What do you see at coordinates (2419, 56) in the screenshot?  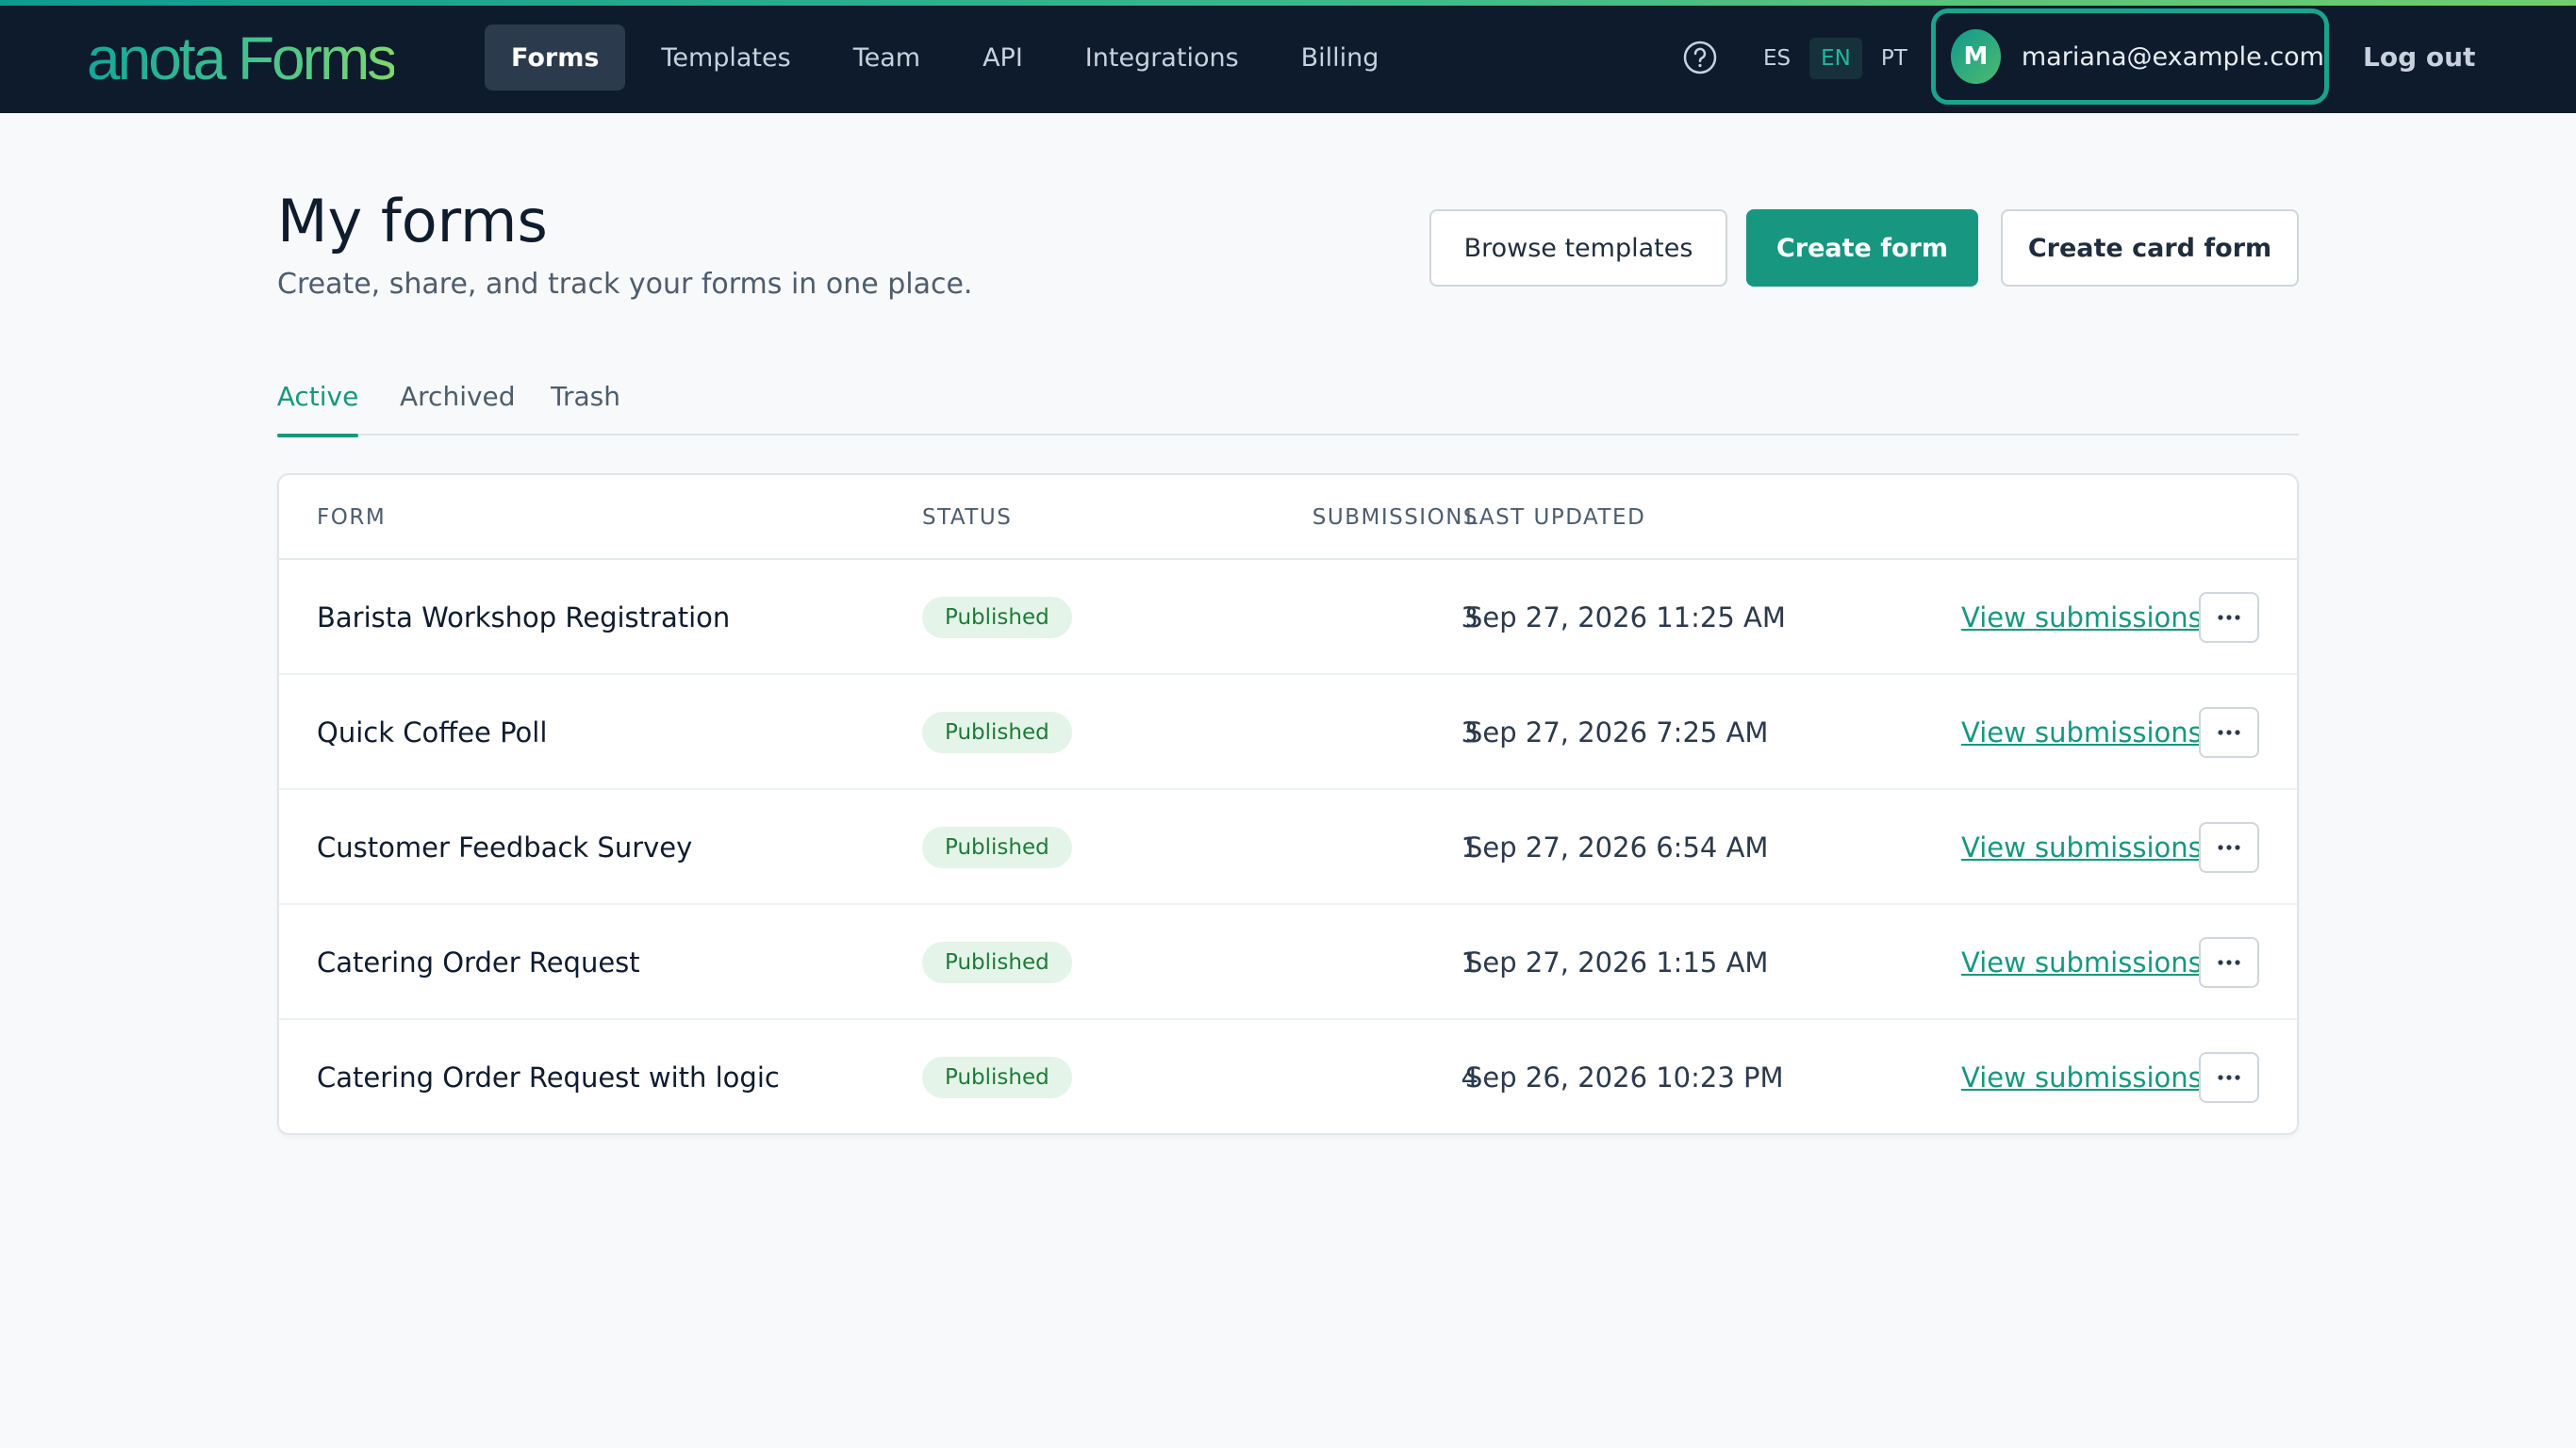 I see `logout-button: Log out` at bounding box center [2419, 56].